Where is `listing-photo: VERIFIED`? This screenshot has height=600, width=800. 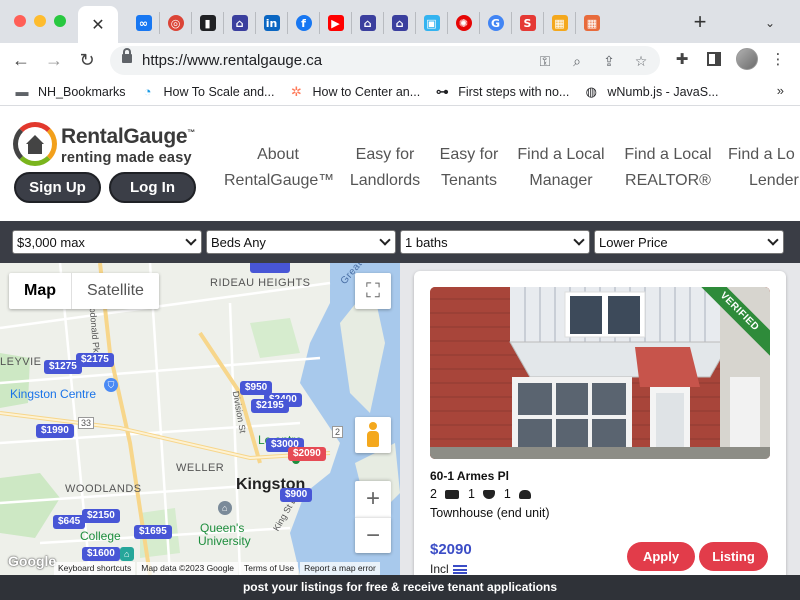
listing-photo: VERIFIED is located at coordinates (600, 373).